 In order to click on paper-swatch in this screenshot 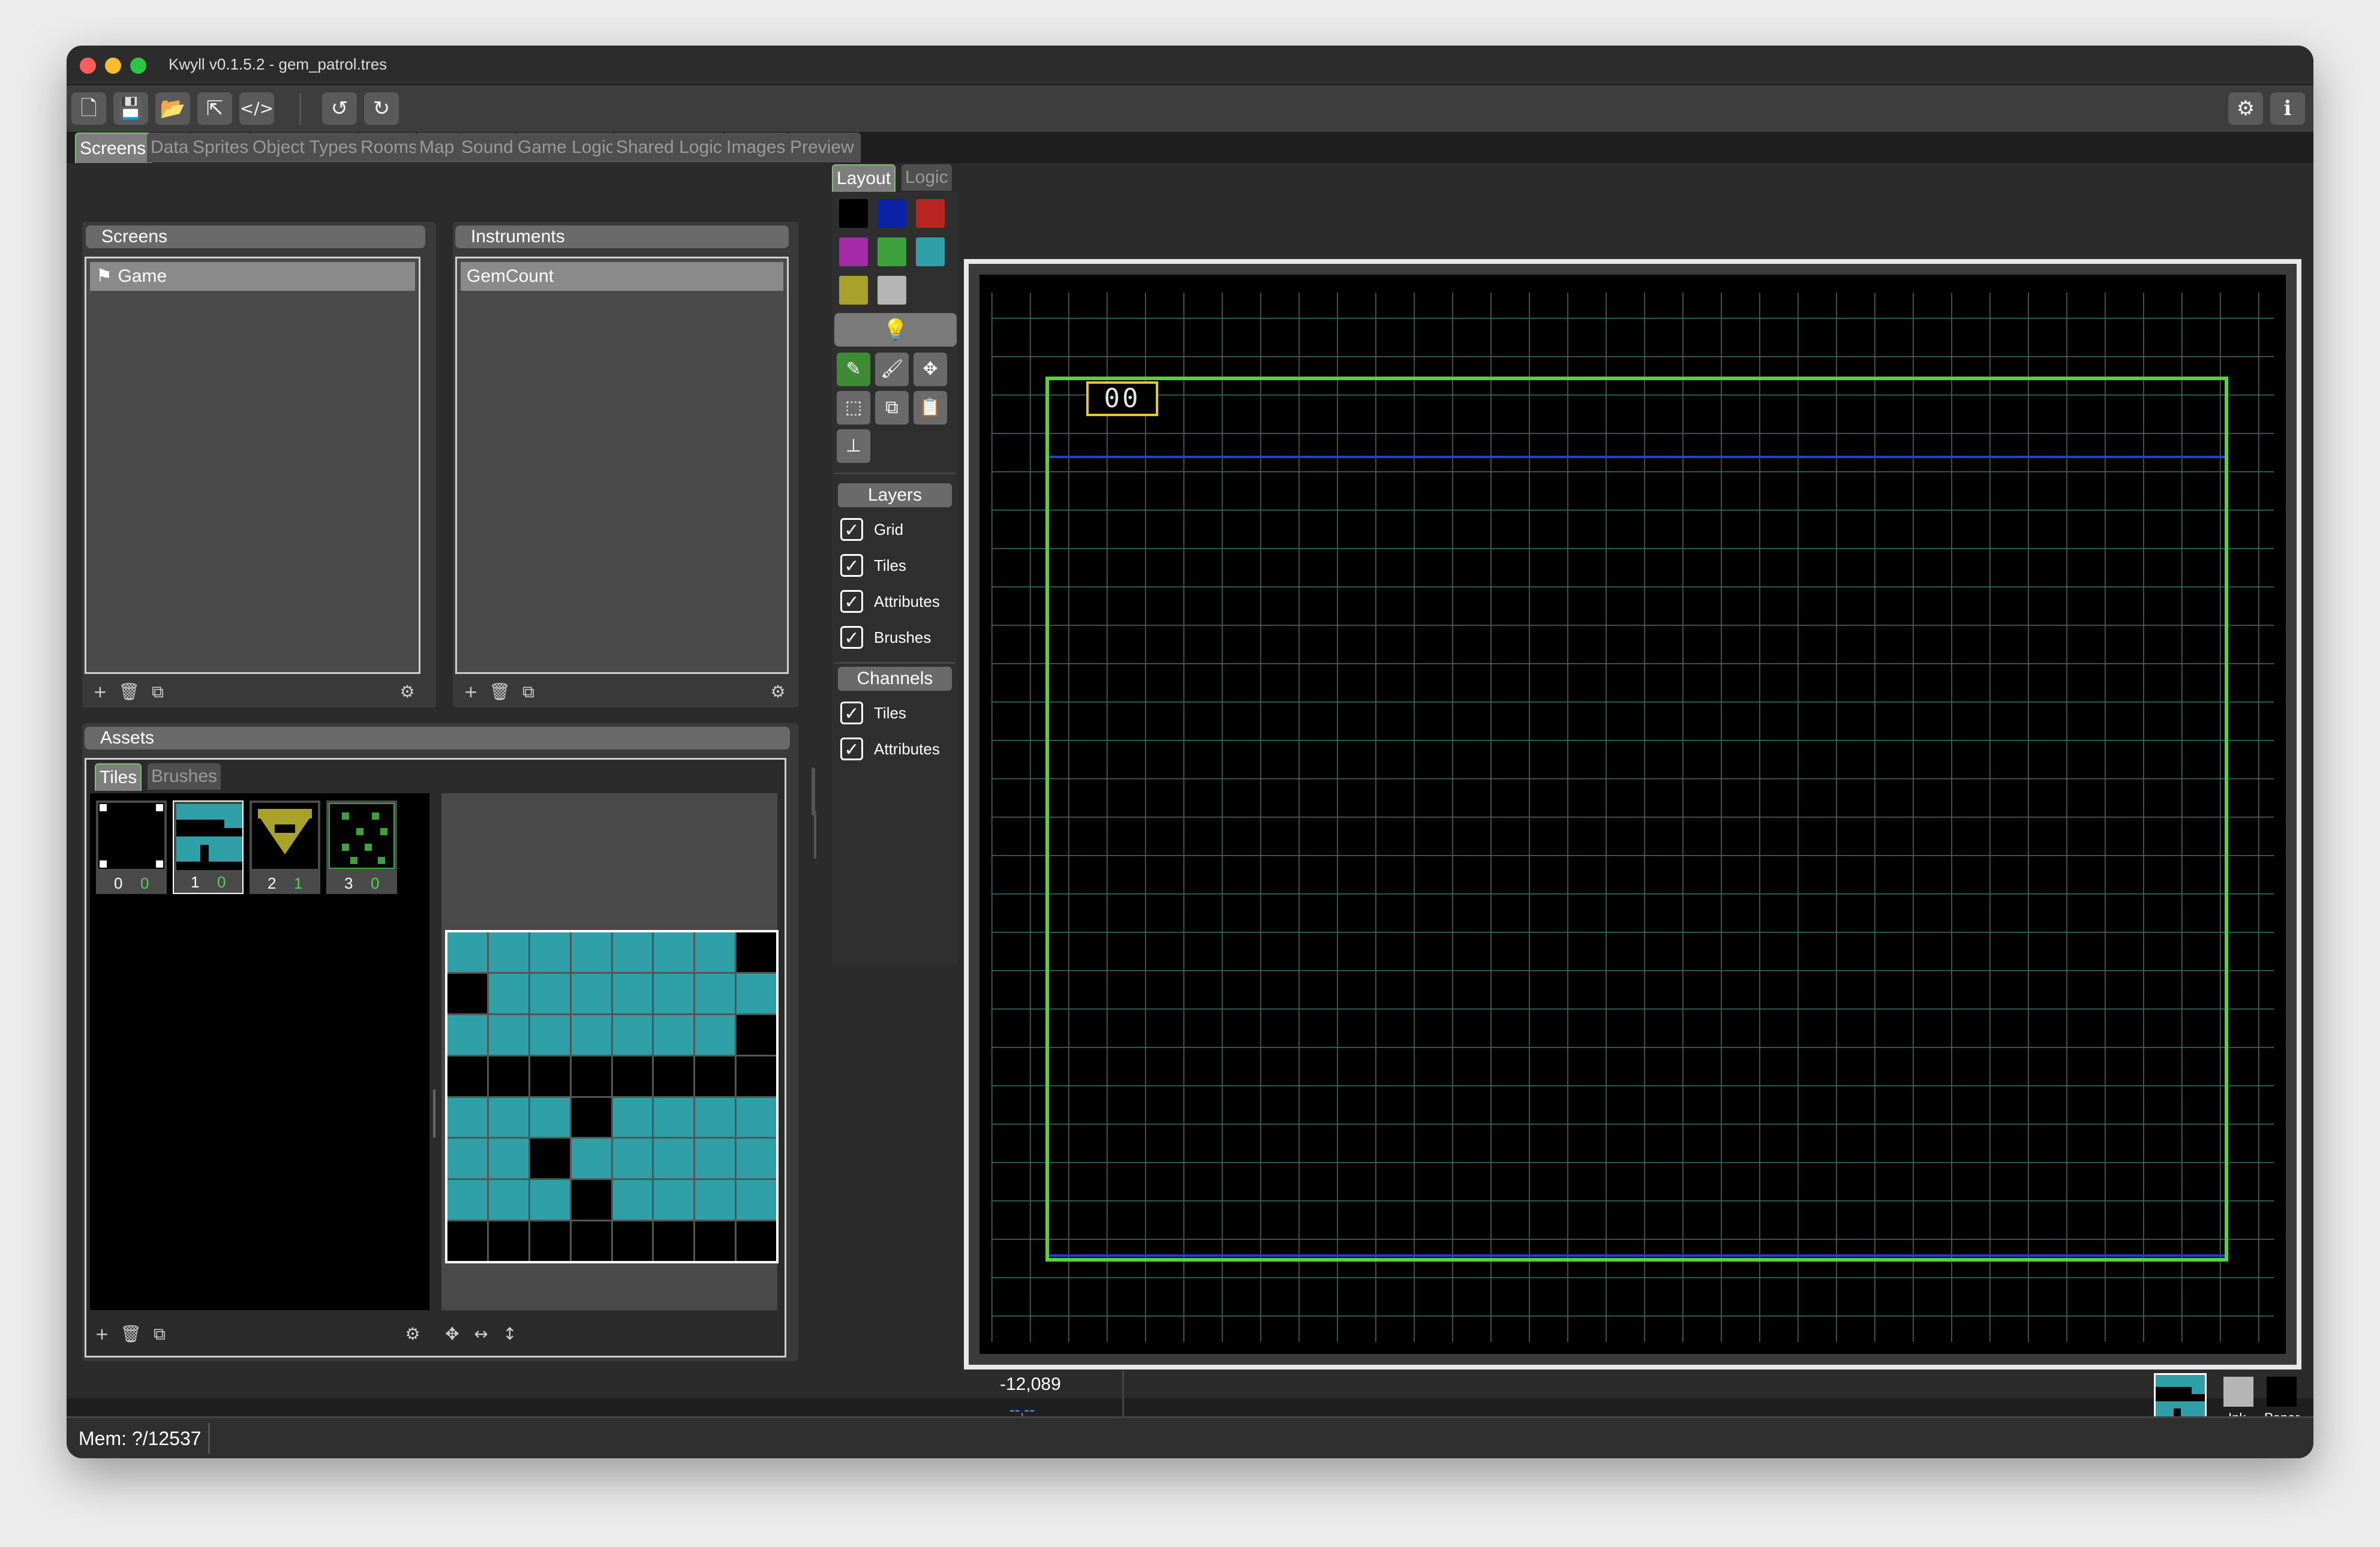, I will do `click(2282, 1392)`.